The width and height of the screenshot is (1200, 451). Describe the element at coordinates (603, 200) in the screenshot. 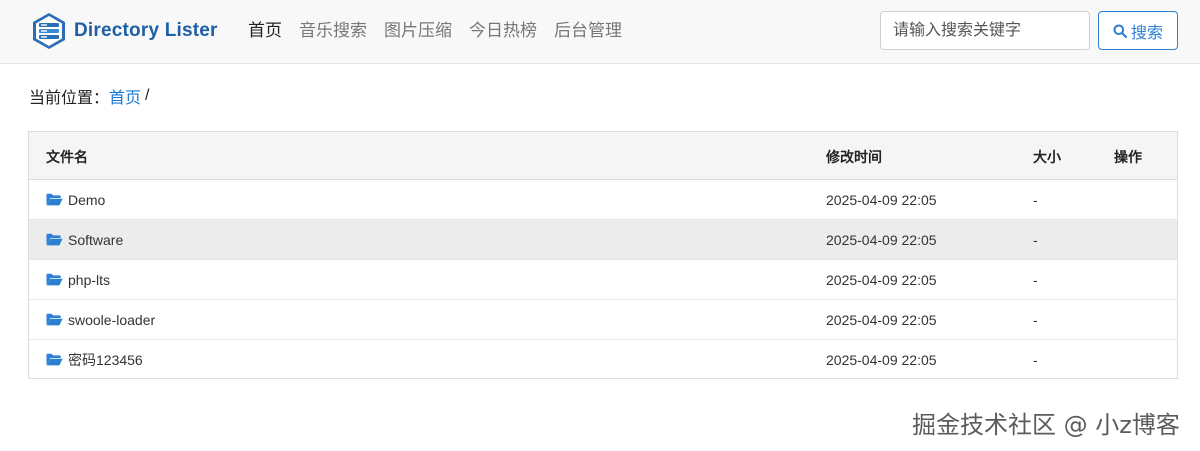

I see `table-row: Demo 2025-04-09 22:05 -` at that location.